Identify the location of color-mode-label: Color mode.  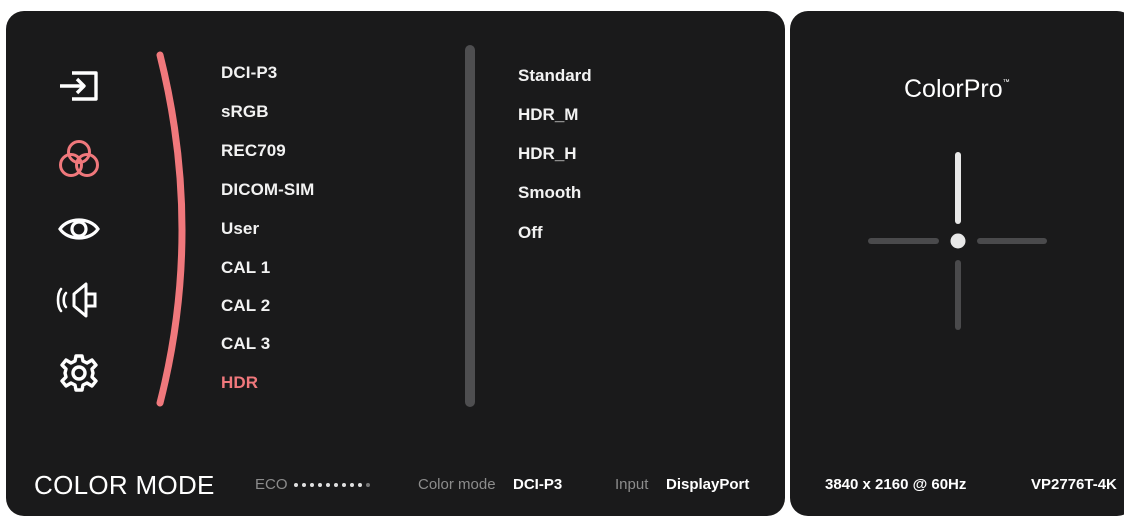
(457, 484).